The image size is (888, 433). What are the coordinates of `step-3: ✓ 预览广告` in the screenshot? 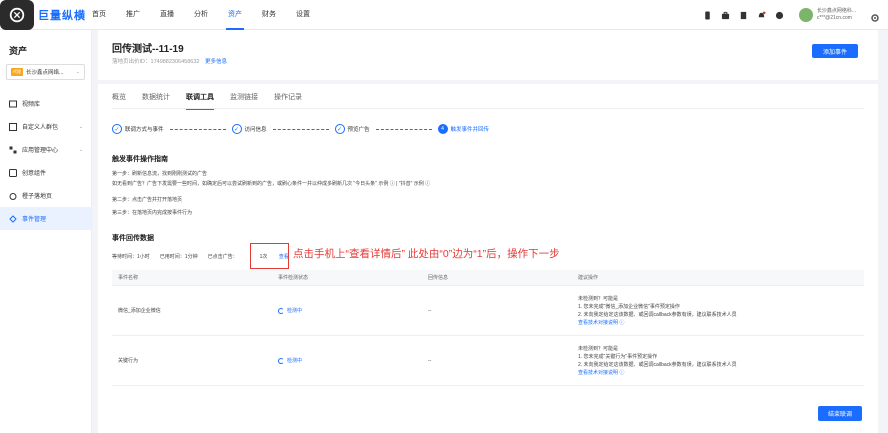 It's located at (386, 129).